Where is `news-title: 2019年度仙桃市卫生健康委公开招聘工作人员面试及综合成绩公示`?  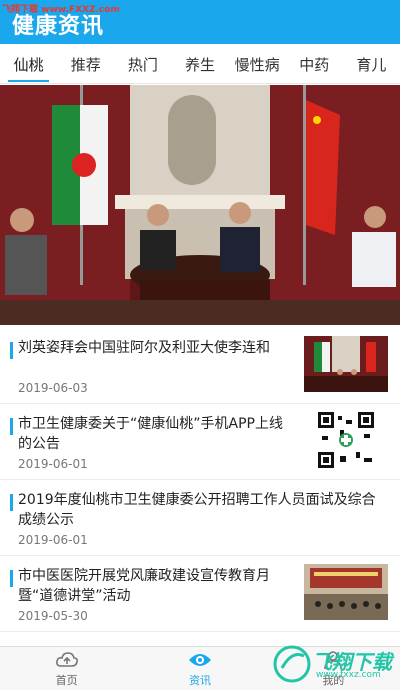
news-title: 2019年度仙桃市卫生健康委公开招聘工作人员面试及综合成绩公示 is located at coordinates (197, 510).